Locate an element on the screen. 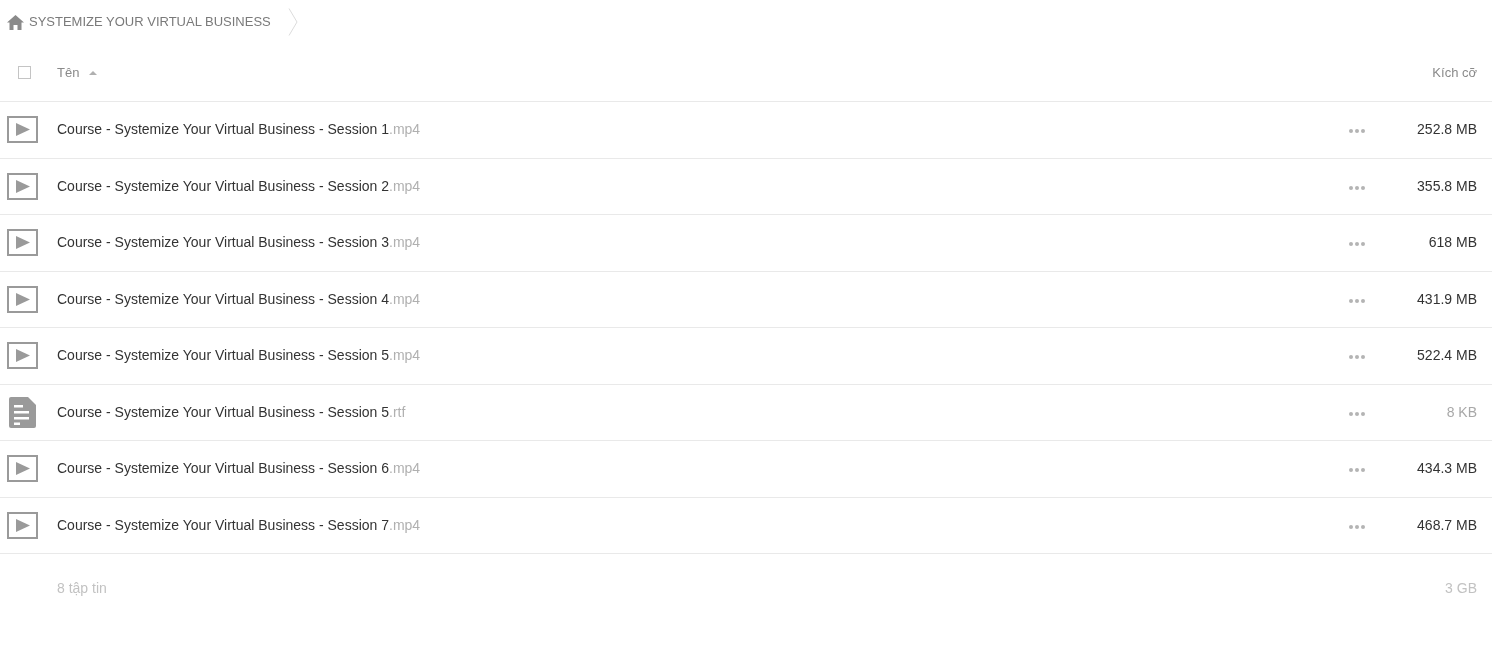 Image resolution: width=1492 pixels, height=656 pixels. file-size: 468.7 MB is located at coordinates (1446, 525).